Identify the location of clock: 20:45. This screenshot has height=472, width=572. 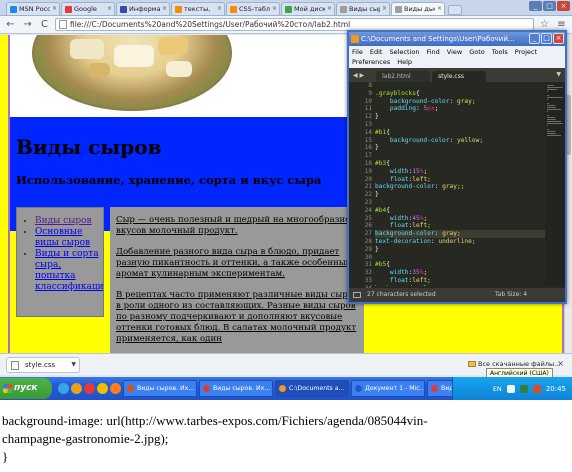
(556, 389).